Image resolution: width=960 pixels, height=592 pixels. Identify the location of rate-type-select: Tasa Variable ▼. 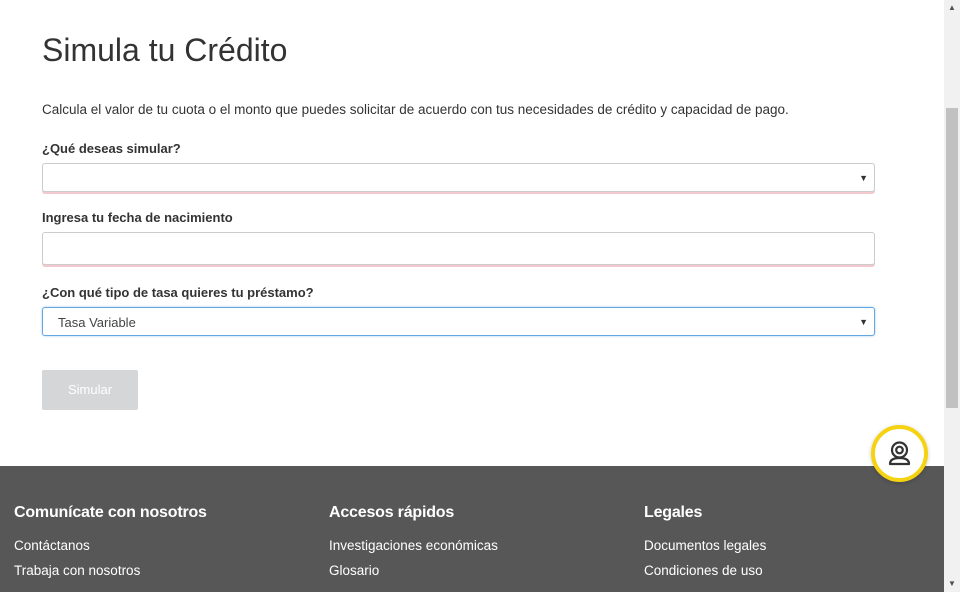
(458, 321).